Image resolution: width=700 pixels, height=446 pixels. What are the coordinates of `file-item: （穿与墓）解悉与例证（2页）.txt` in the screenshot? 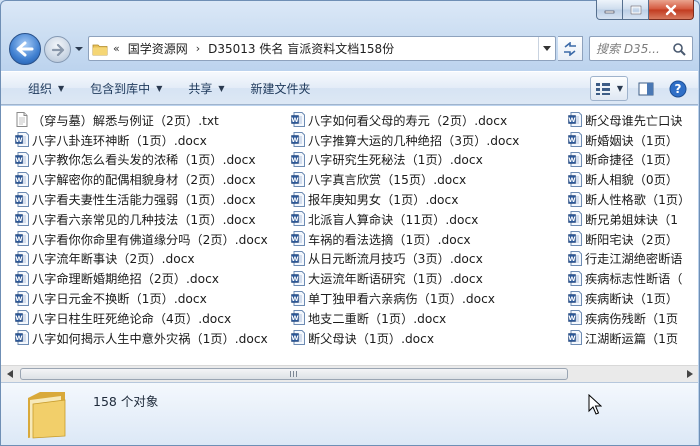 It's located at (141, 120).